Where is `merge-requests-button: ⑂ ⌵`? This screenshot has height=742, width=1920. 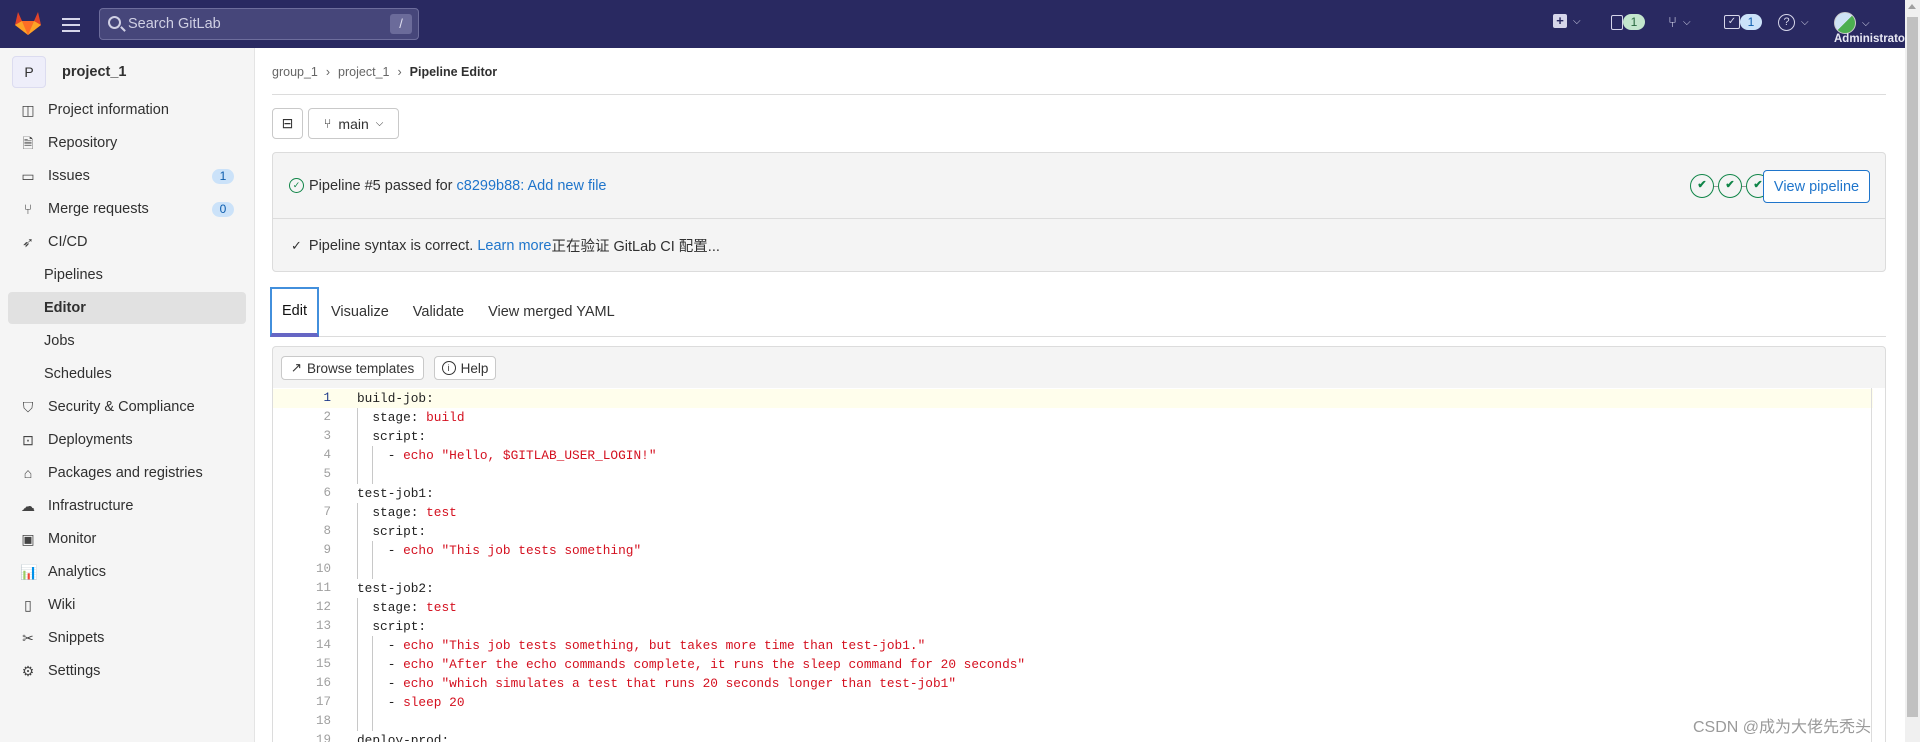 merge-requests-button: ⑂ ⌵ is located at coordinates (1679, 22).